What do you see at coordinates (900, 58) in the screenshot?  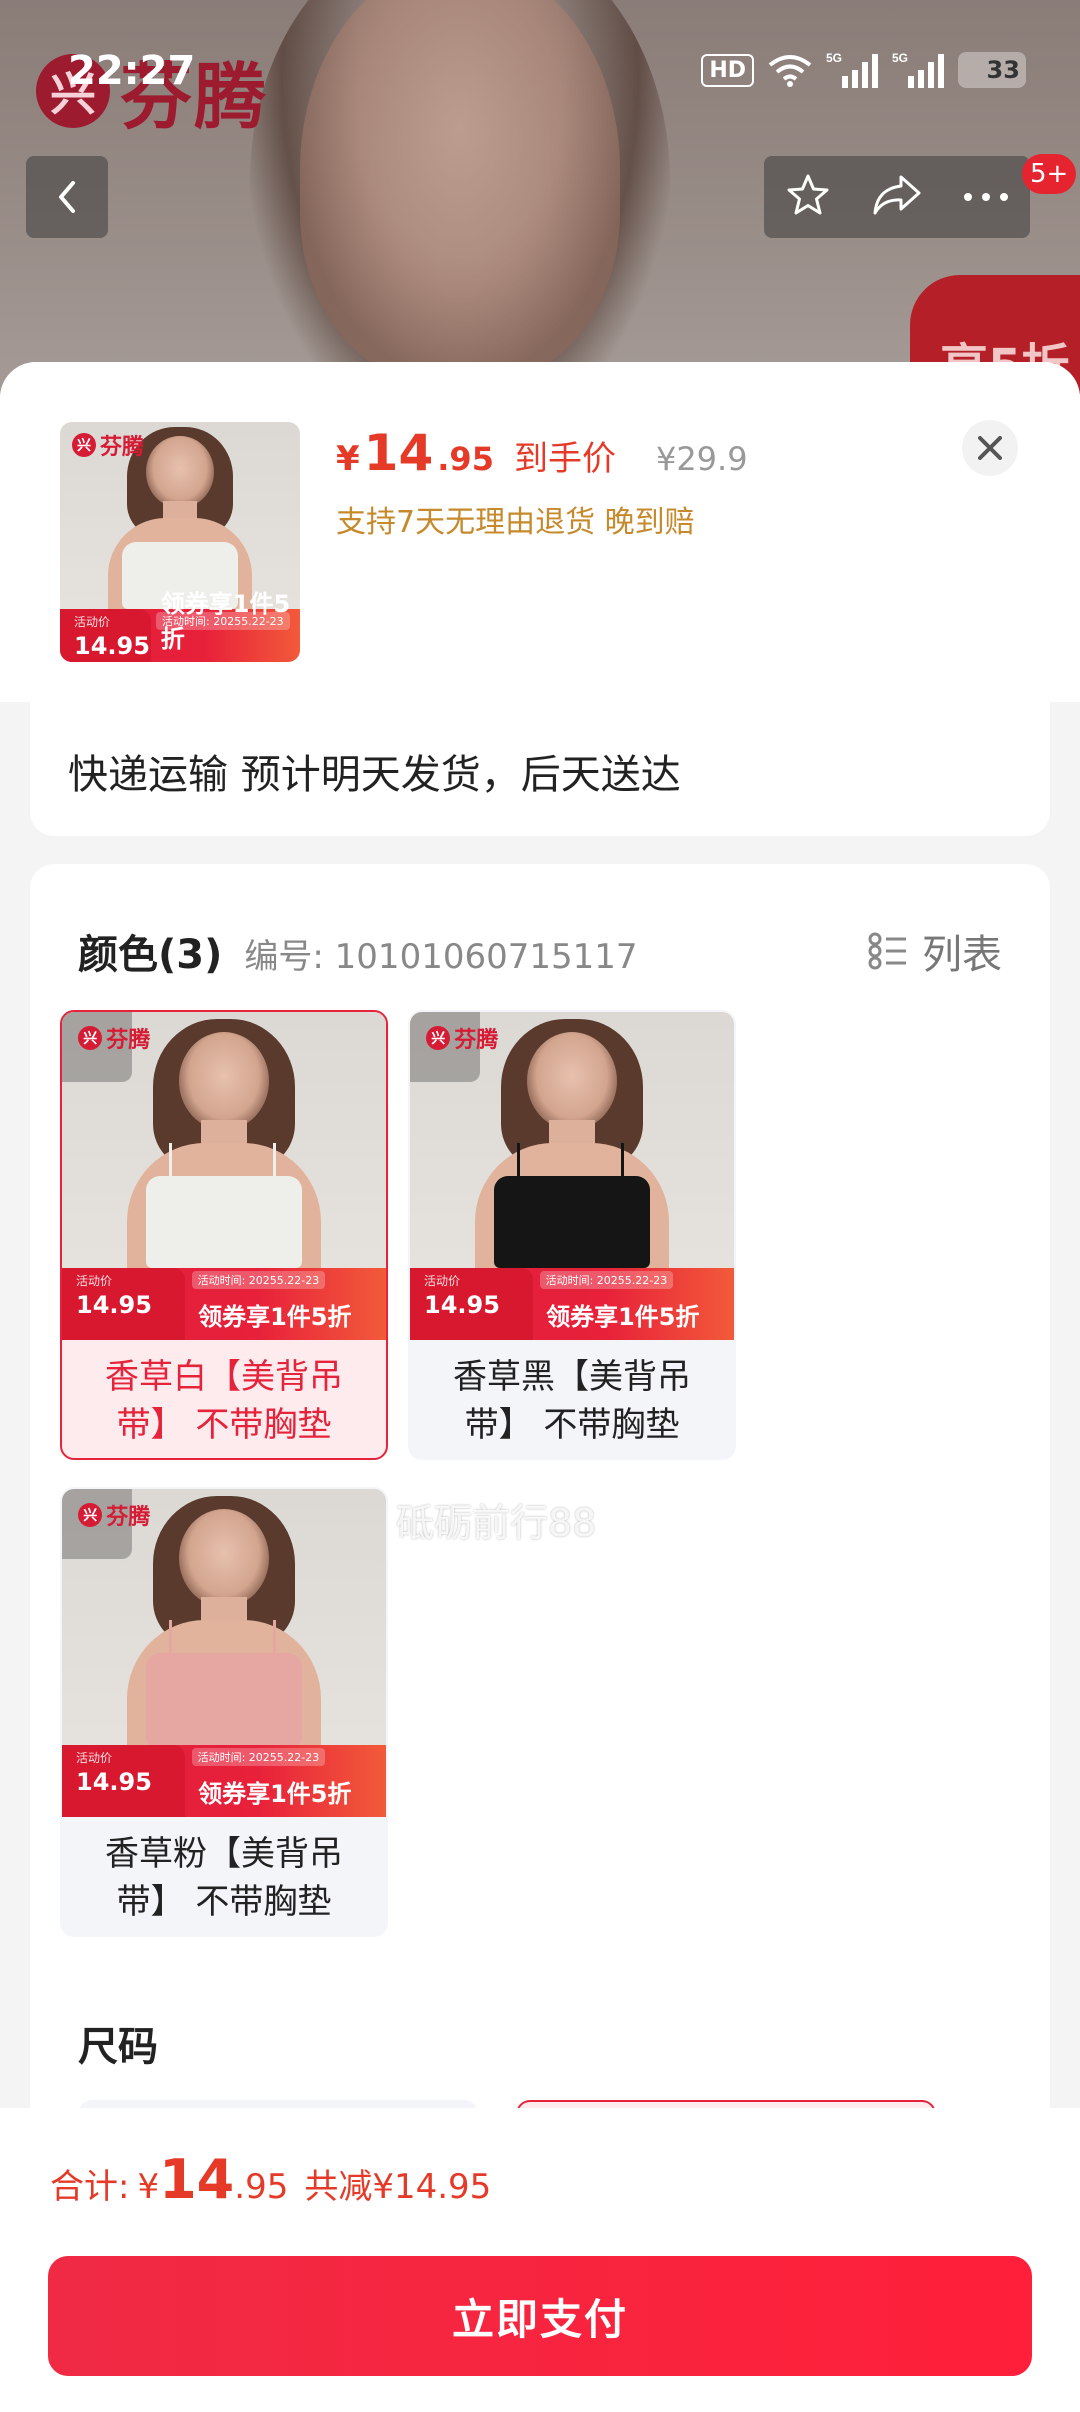 I see `network-type-label-2: 5G` at bounding box center [900, 58].